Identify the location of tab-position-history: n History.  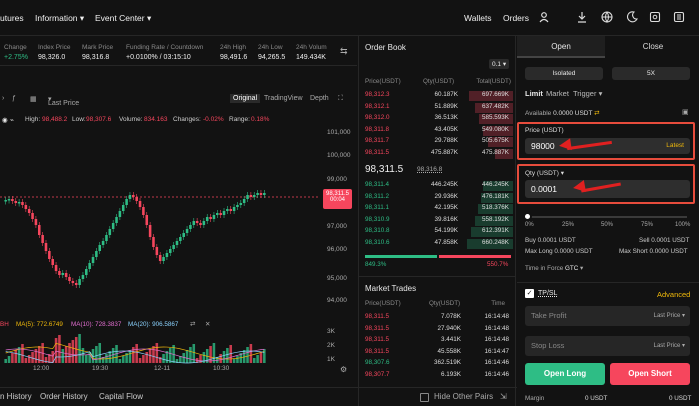
(16, 396).